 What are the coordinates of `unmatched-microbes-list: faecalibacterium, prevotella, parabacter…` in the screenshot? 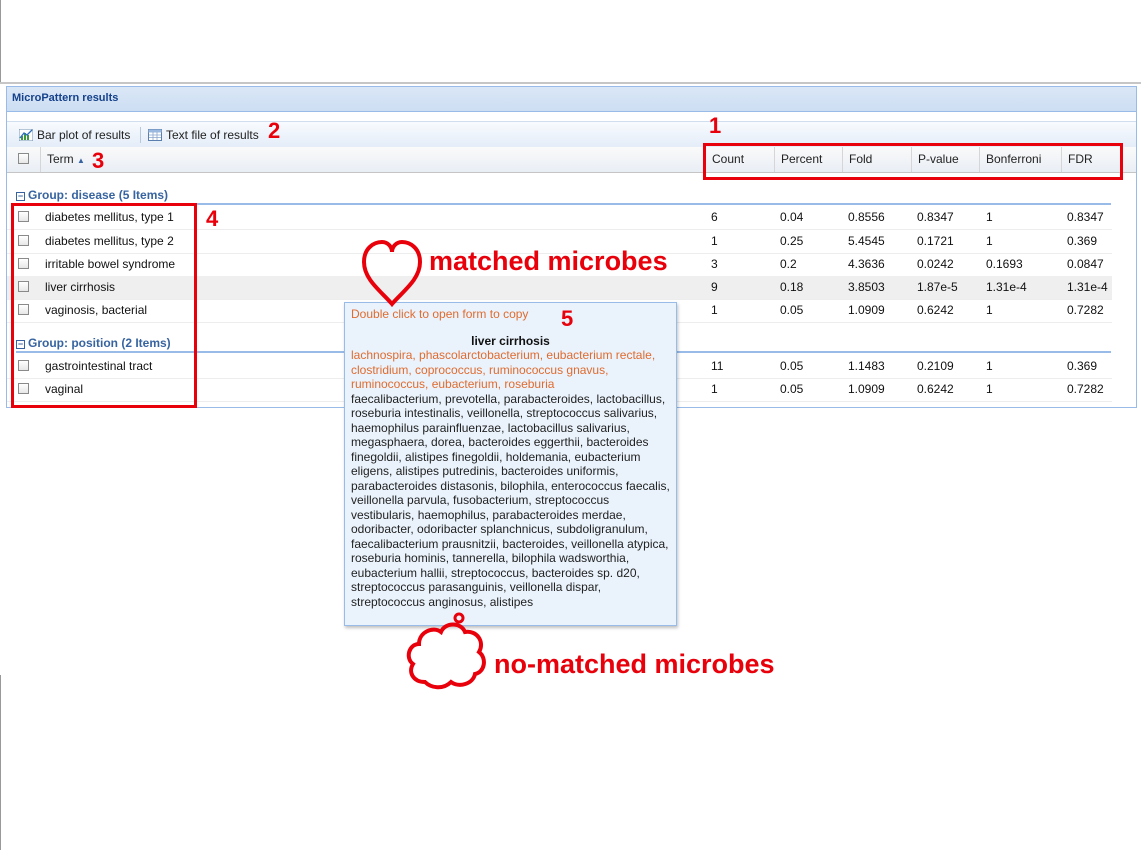 It's located at (510, 500).